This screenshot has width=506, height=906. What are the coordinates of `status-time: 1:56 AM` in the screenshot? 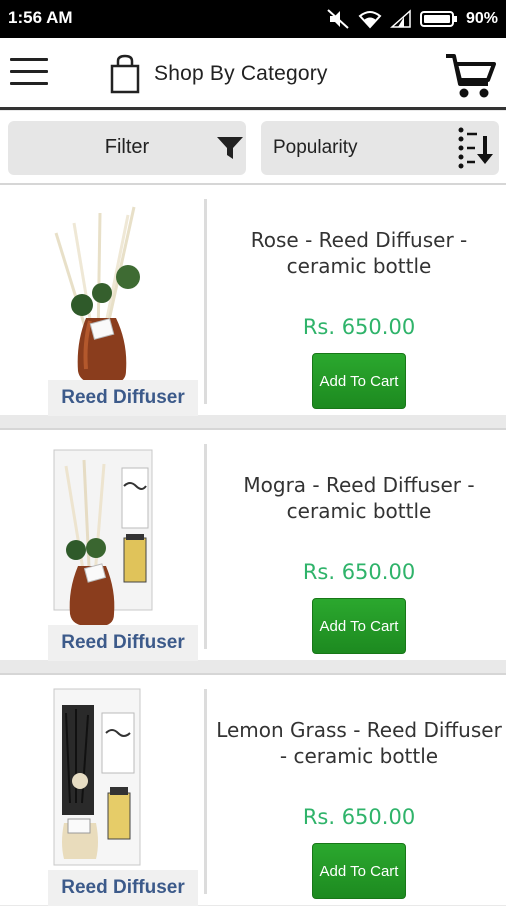 It's located at (40, 17).